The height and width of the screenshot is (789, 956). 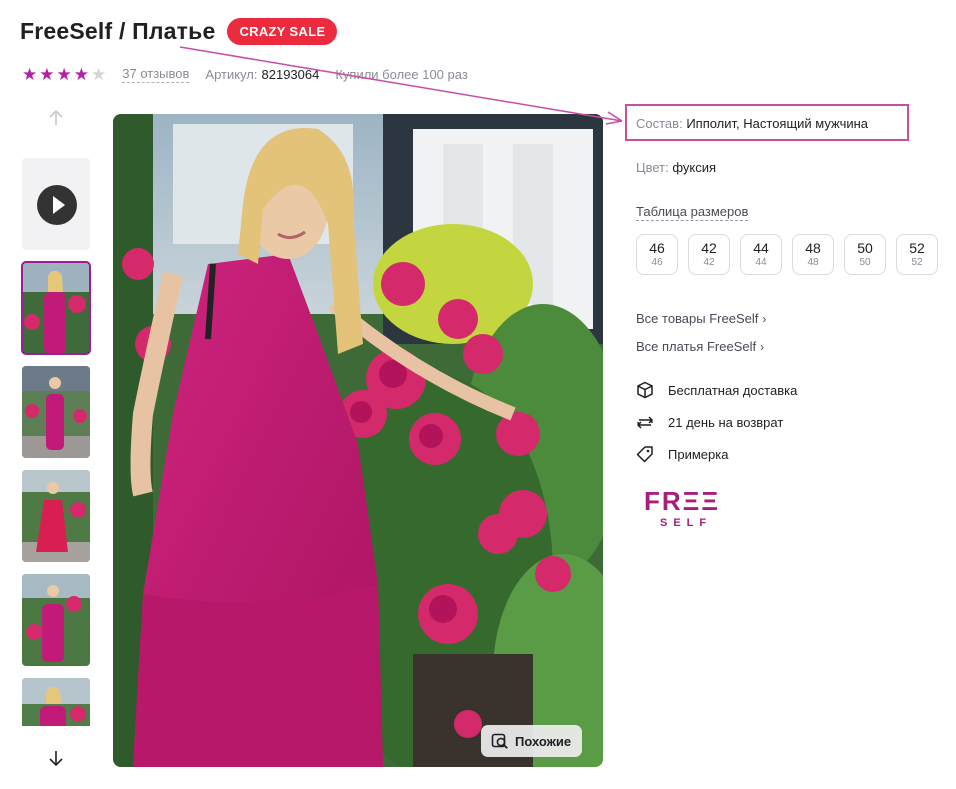 I want to click on svg-text: SELF, so click(x=686, y=523).